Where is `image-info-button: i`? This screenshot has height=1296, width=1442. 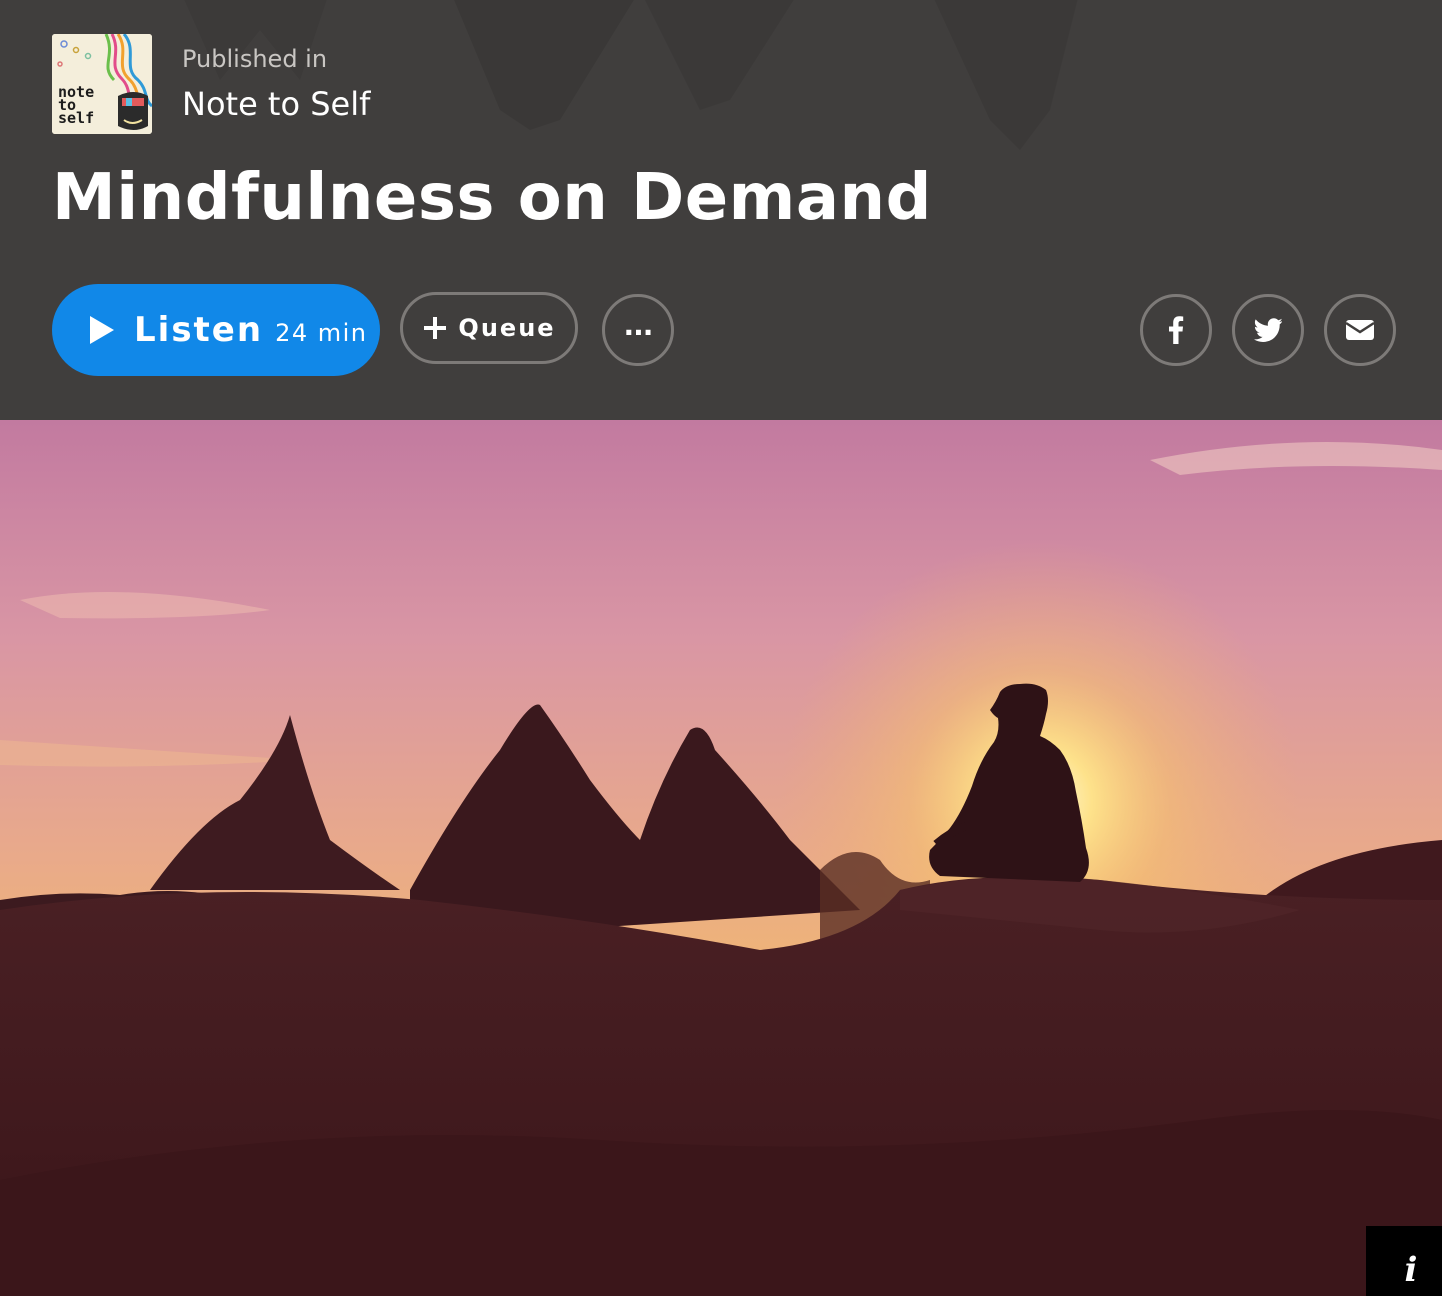 image-info-button: i is located at coordinates (1404, 1261).